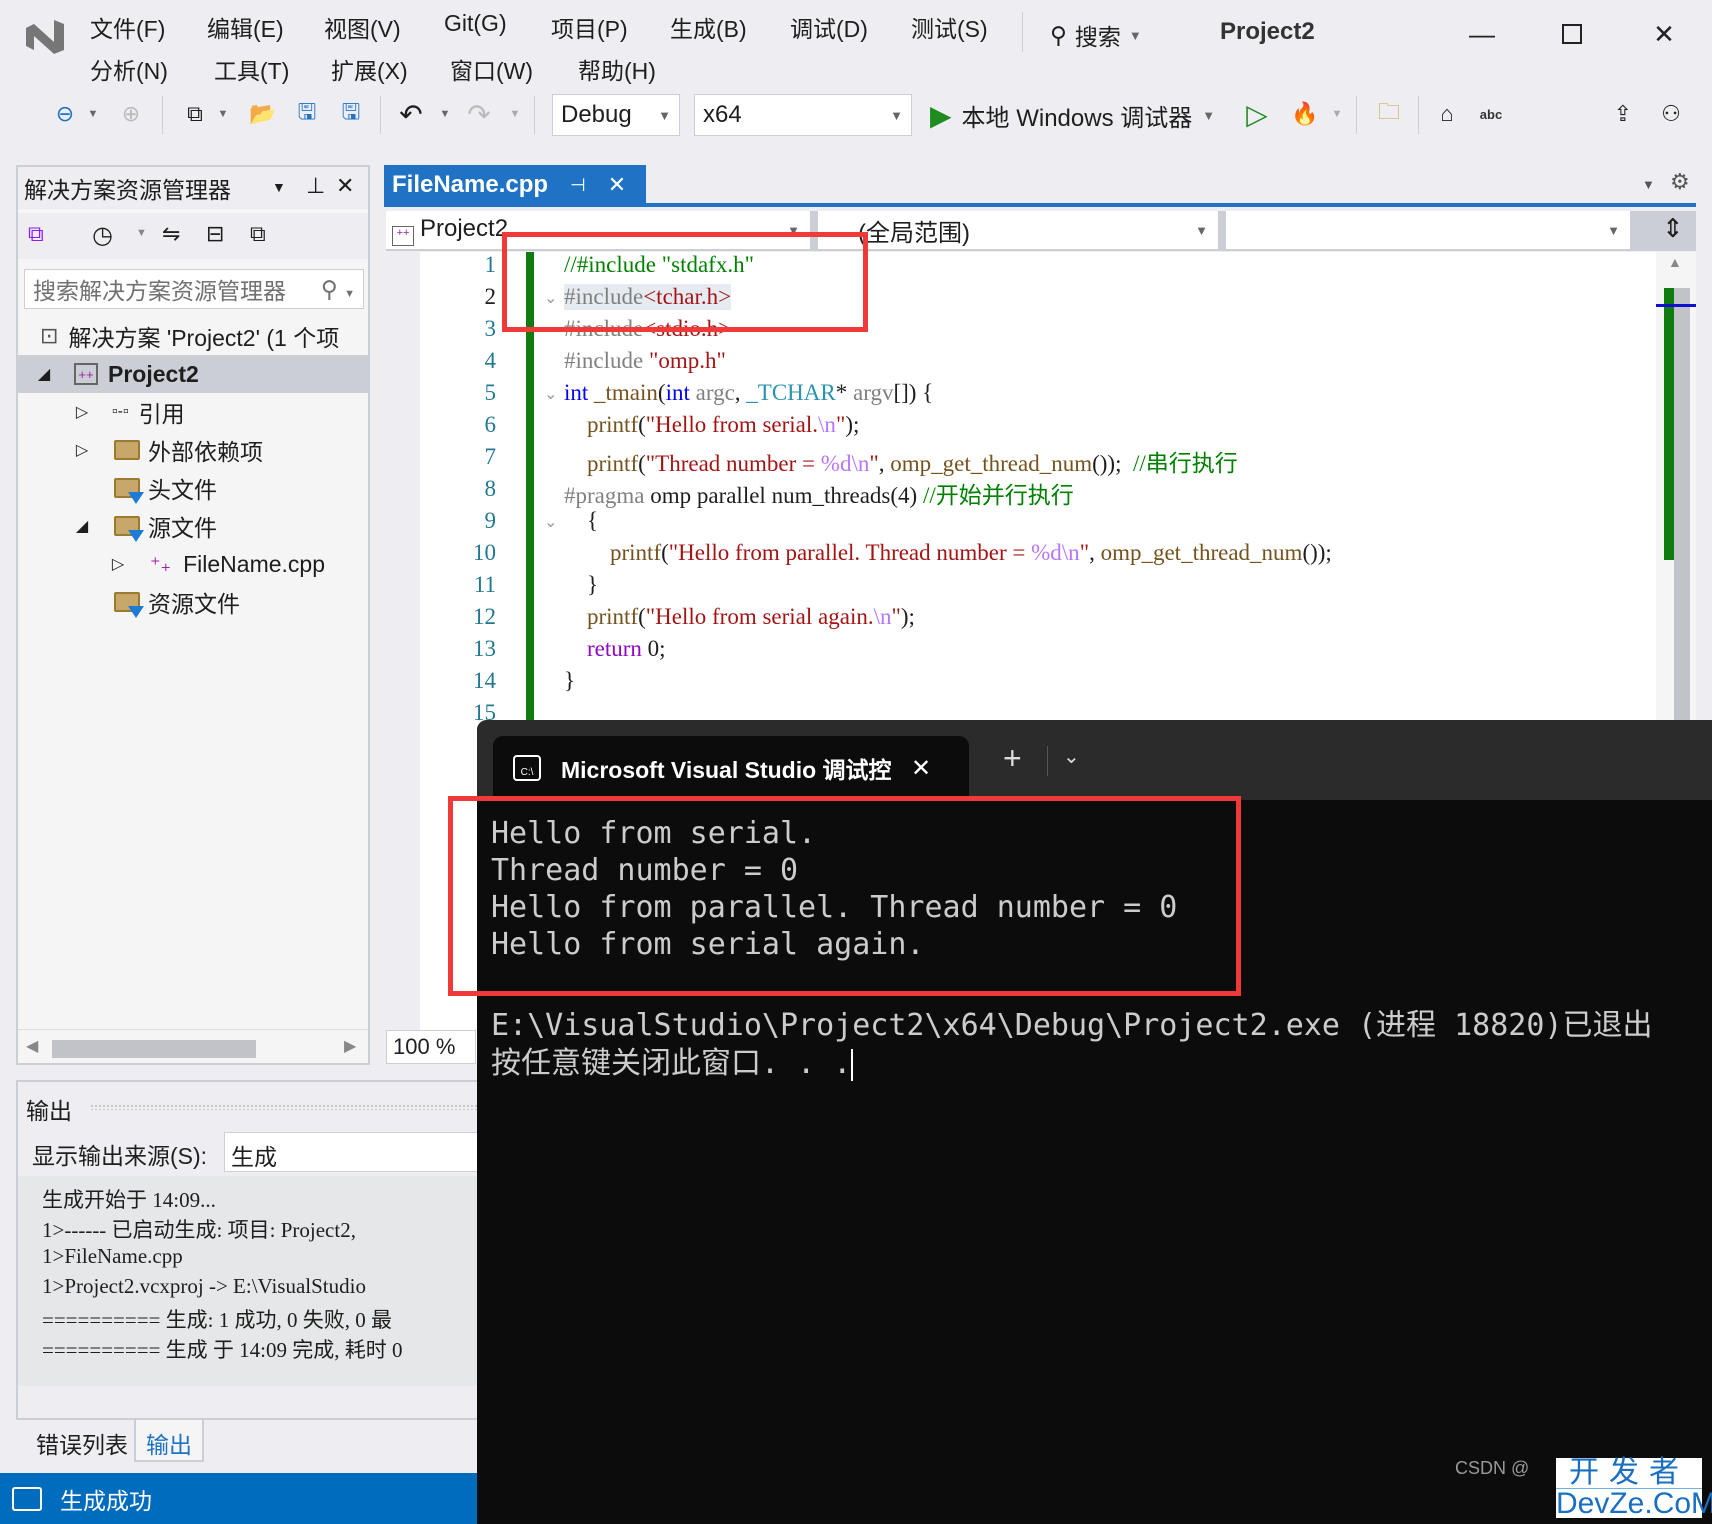 The height and width of the screenshot is (1524, 1712). Describe the element at coordinates (131, 114) in the screenshot. I see `navigate-forward-icon: ⊕` at that location.